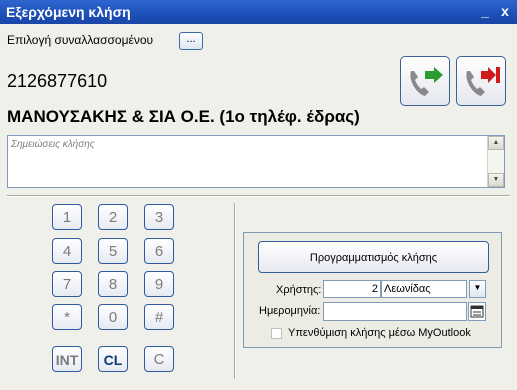 The height and width of the screenshot is (390, 517). I want to click on key-4: 4, so click(67, 251).